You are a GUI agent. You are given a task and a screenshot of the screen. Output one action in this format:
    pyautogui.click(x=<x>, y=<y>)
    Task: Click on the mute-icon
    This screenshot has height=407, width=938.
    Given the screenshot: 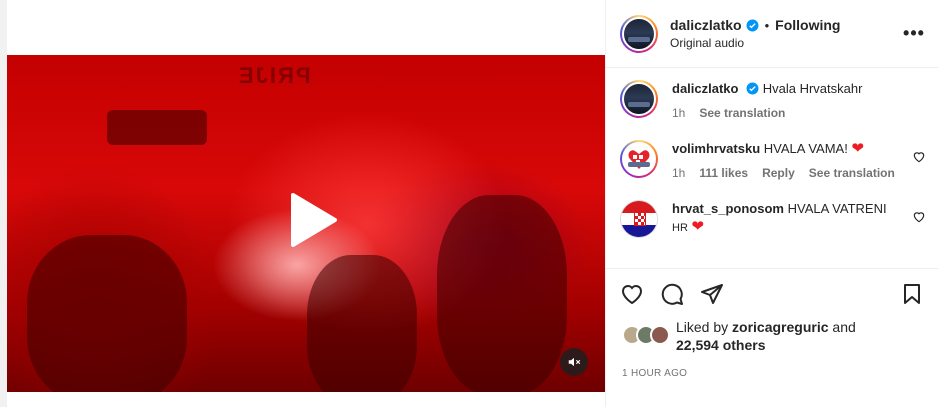 What is the action you would take?
    pyautogui.click(x=574, y=362)
    